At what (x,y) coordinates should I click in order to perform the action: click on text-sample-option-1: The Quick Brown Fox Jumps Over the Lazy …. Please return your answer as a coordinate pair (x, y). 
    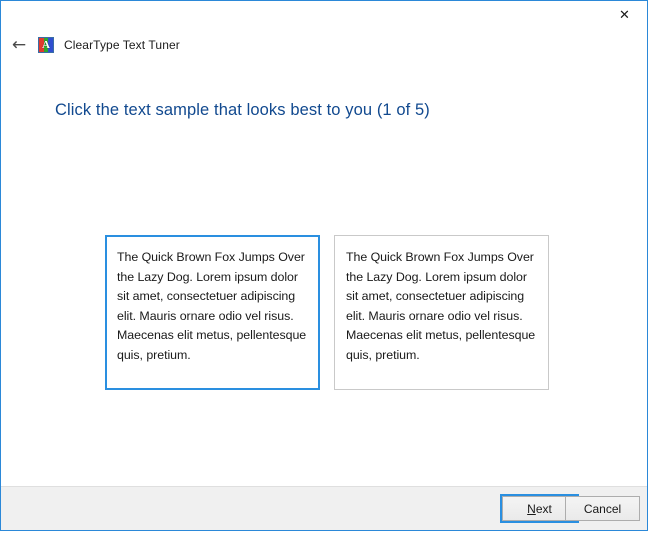
    Looking at the image, I should click on (212, 312).